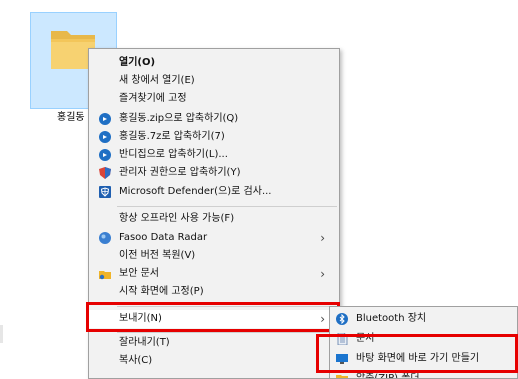 Image resolution: width=518 pixels, height=379 pixels. What do you see at coordinates (136, 360) in the screenshot?
I see `menu-item-label: 복사(C)` at bounding box center [136, 360].